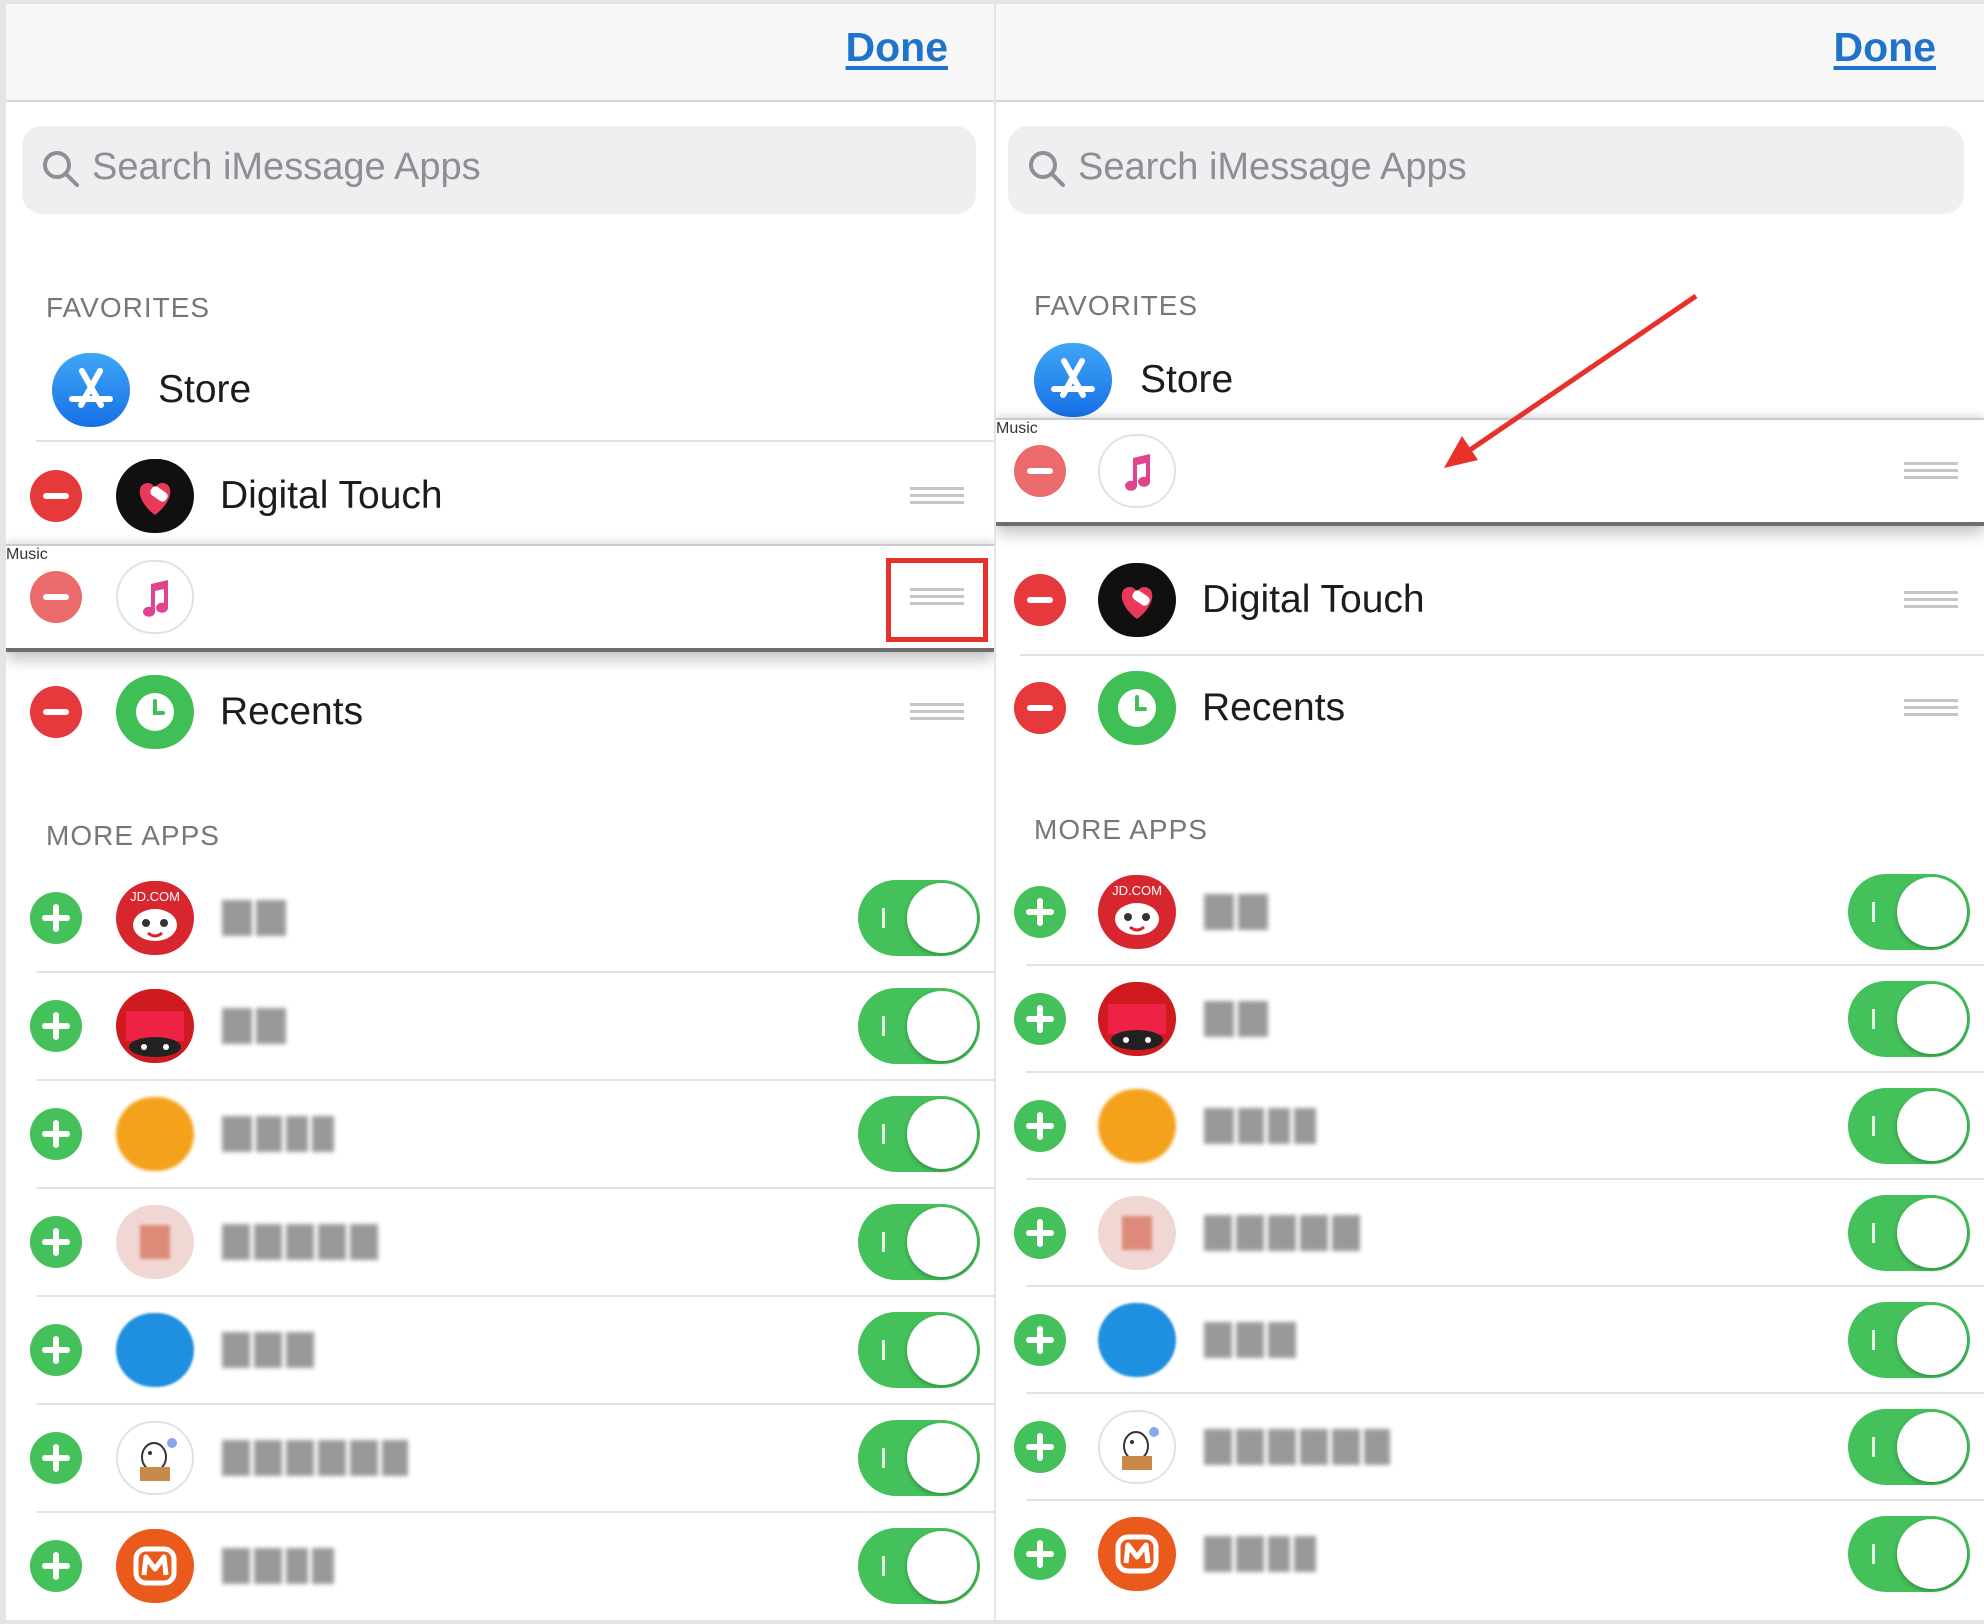 Image resolution: width=1984 pixels, height=1624 pixels. Describe the element at coordinates (937, 600) in the screenshot. I see `annotation-highlight-box` at that location.